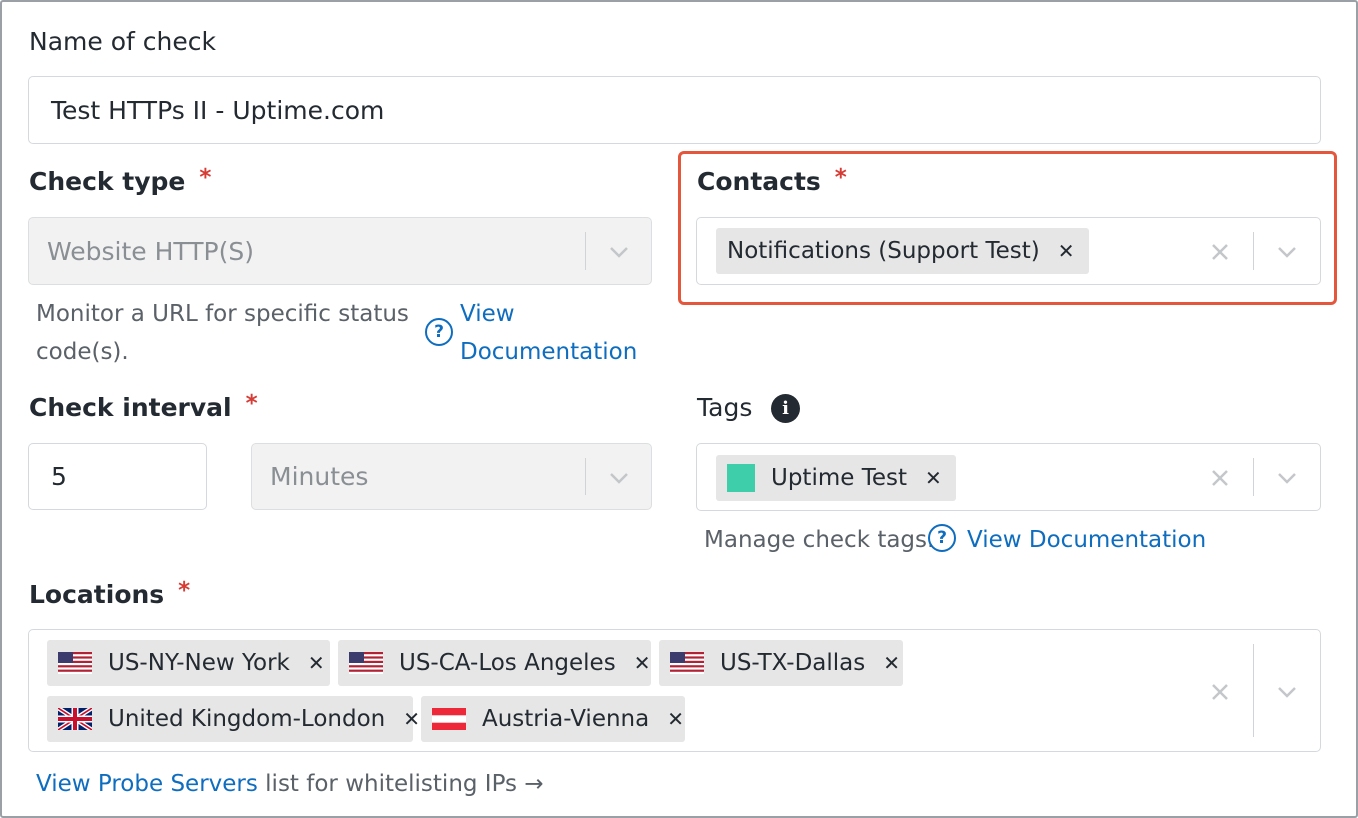 The height and width of the screenshot is (818, 1358). Describe the element at coordinates (785, 408) in the screenshot. I see `info-icon: i` at that location.